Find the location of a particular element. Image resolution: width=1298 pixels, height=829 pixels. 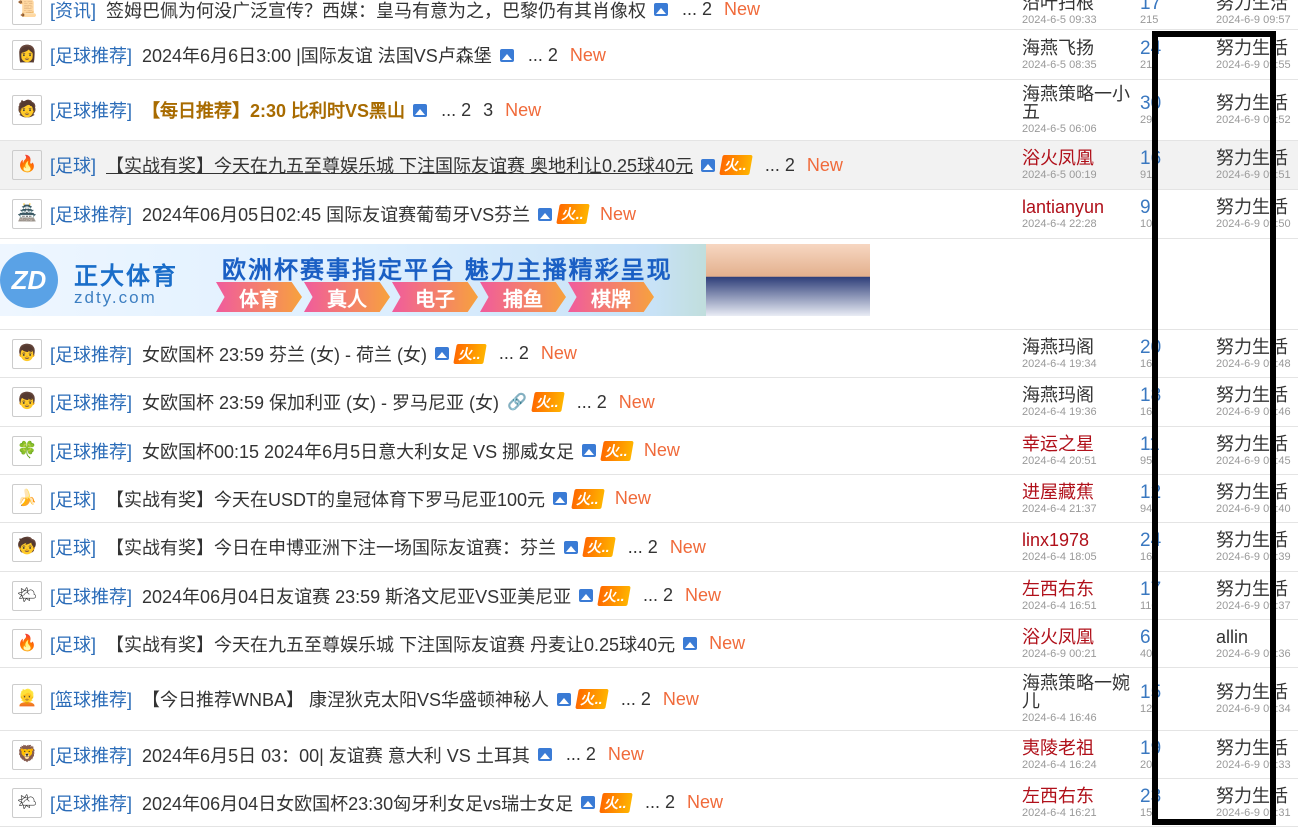

thread-title-link: 【实战有奖】今天在USDT的皇冠体育下罗马尼亚100元 is located at coordinates (325, 499).